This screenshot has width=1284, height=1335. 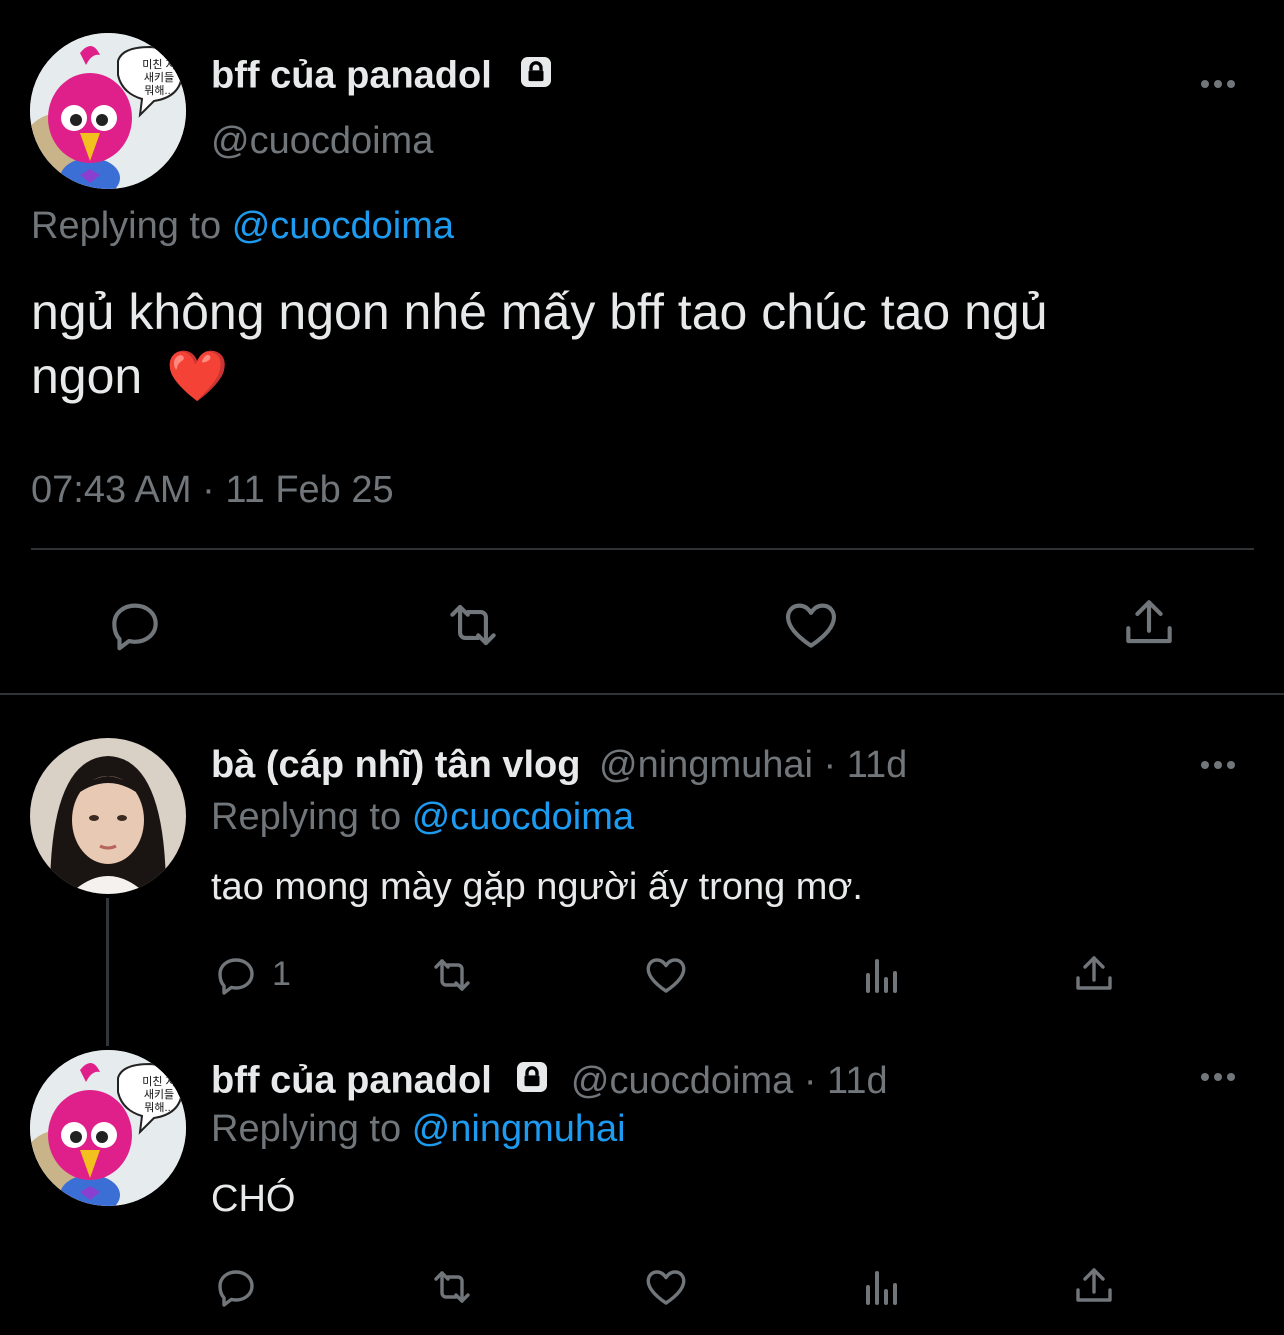 I want to click on reply1-text: tao mong mày gặp người ấy trong mơ., so click(x=537, y=887).